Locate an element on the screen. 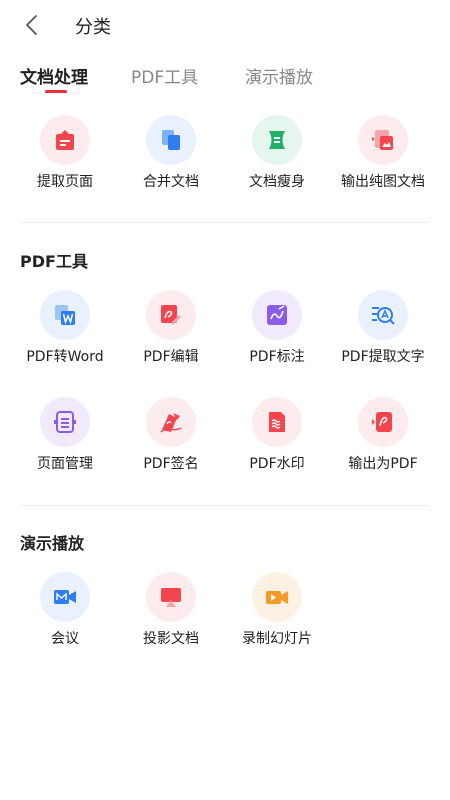 The image size is (450, 800). tool-pdf-extract-text: PDF提取文字 is located at coordinates (383, 330).